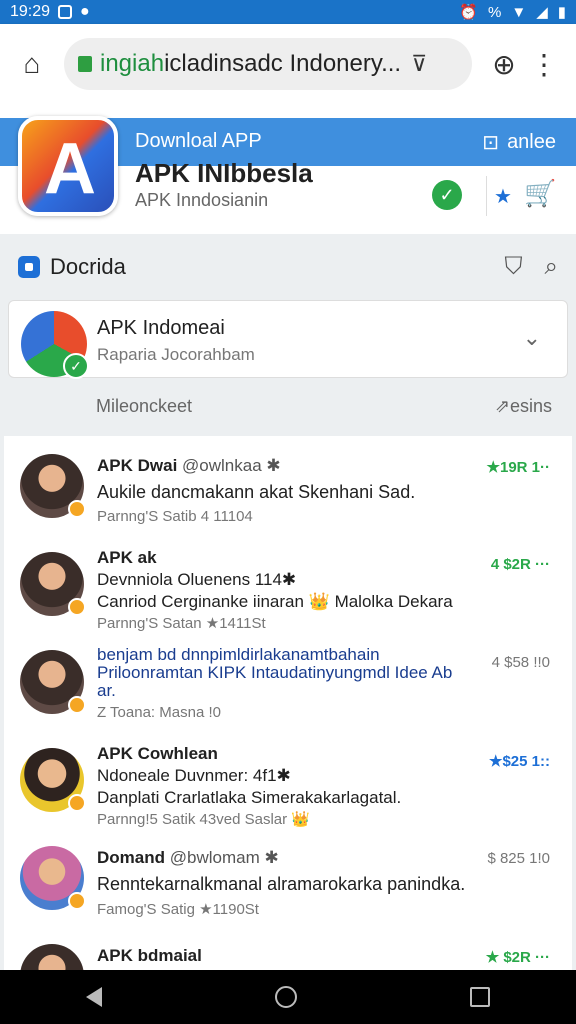 The width and height of the screenshot is (576, 1024). Describe the element at coordinates (491, 143) in the screenshot. I see `login-icon: ⊡` at that location.